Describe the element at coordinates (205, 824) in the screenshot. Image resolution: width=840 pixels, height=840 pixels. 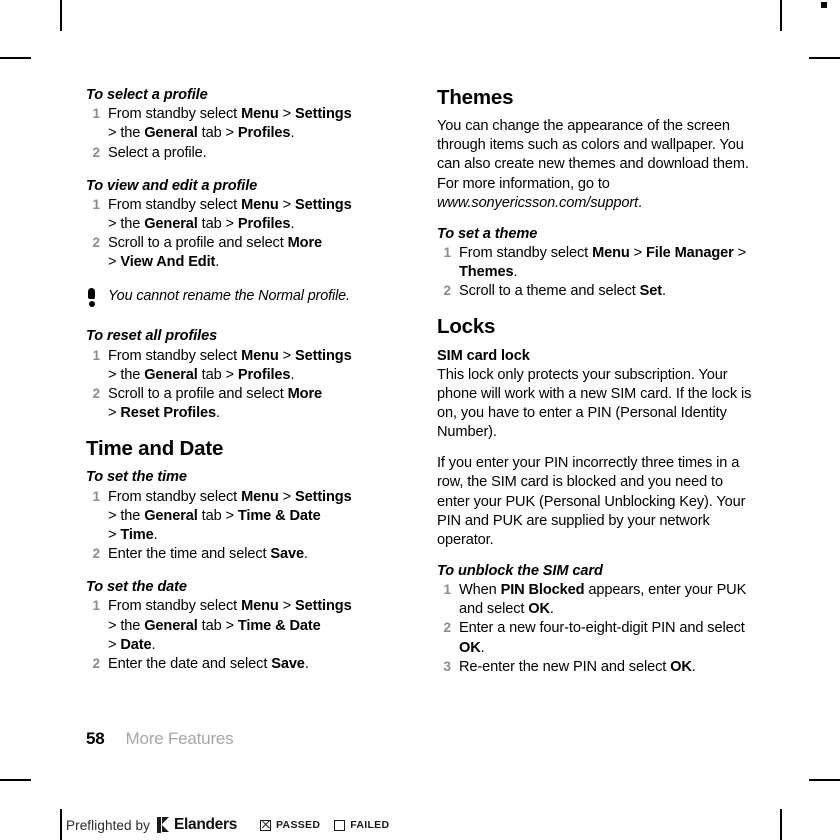
I see `elanders-wordmark: Elanders` at that location.